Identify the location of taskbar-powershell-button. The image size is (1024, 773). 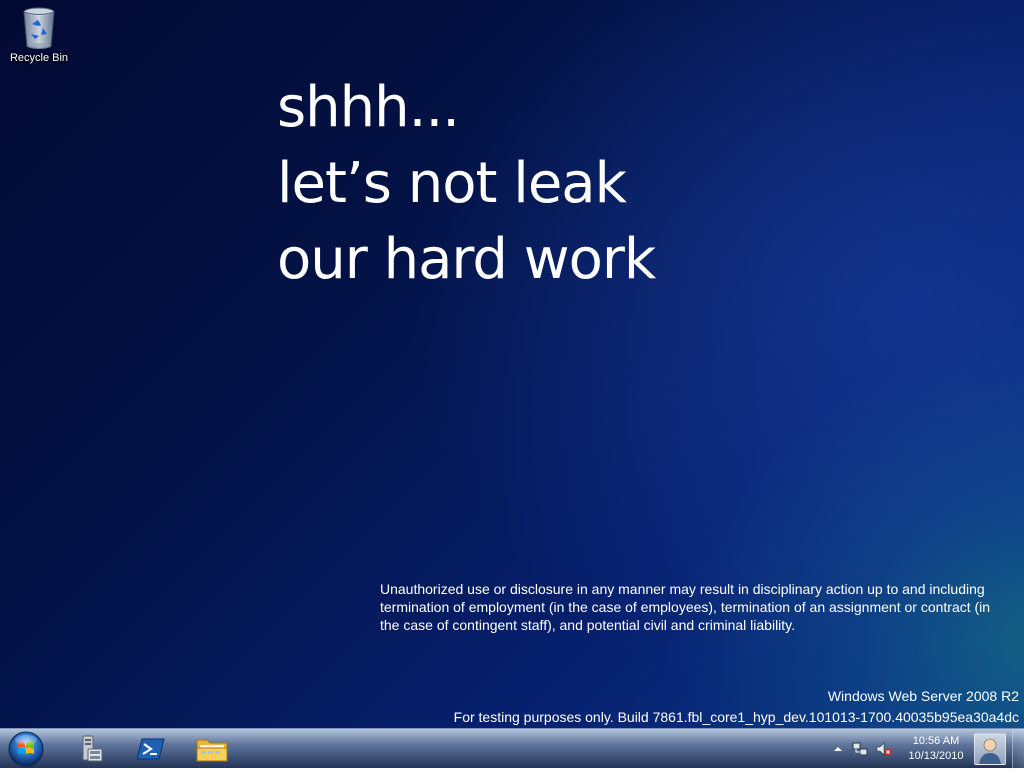
(151, 749).